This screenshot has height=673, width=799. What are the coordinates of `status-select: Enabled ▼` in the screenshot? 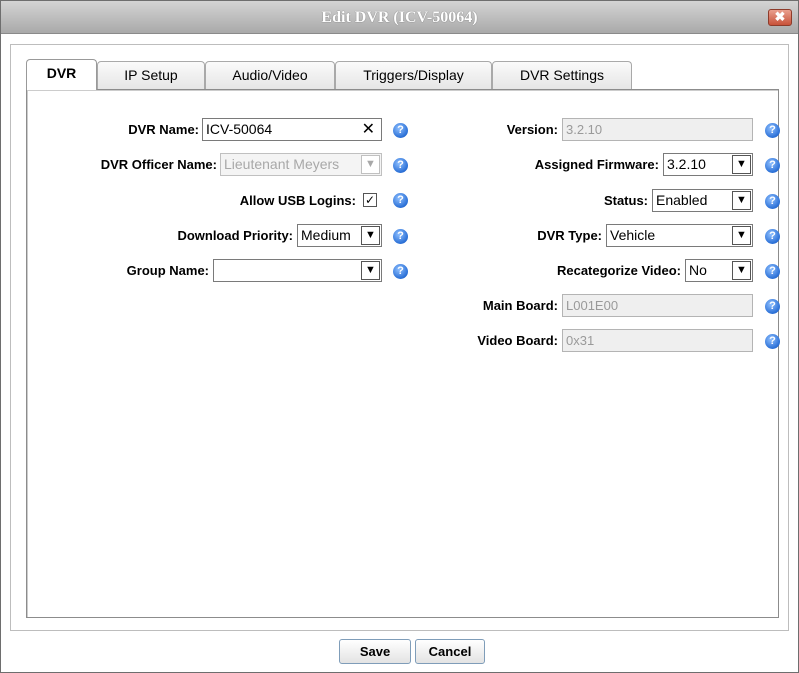 It's located at (702, 200).